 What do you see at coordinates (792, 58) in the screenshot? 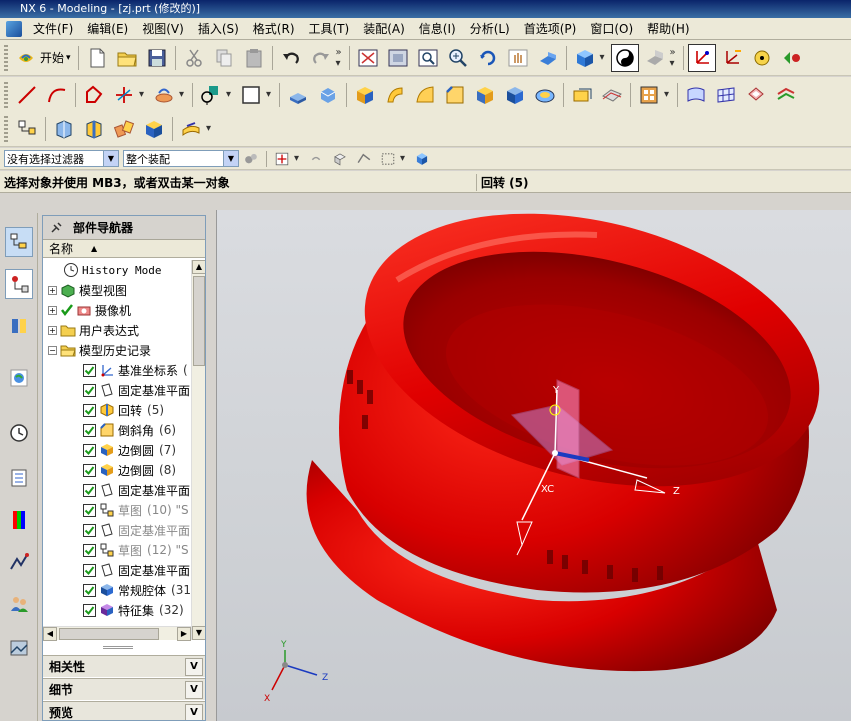
I see `sequence-button` at bounding box center [792, 58].